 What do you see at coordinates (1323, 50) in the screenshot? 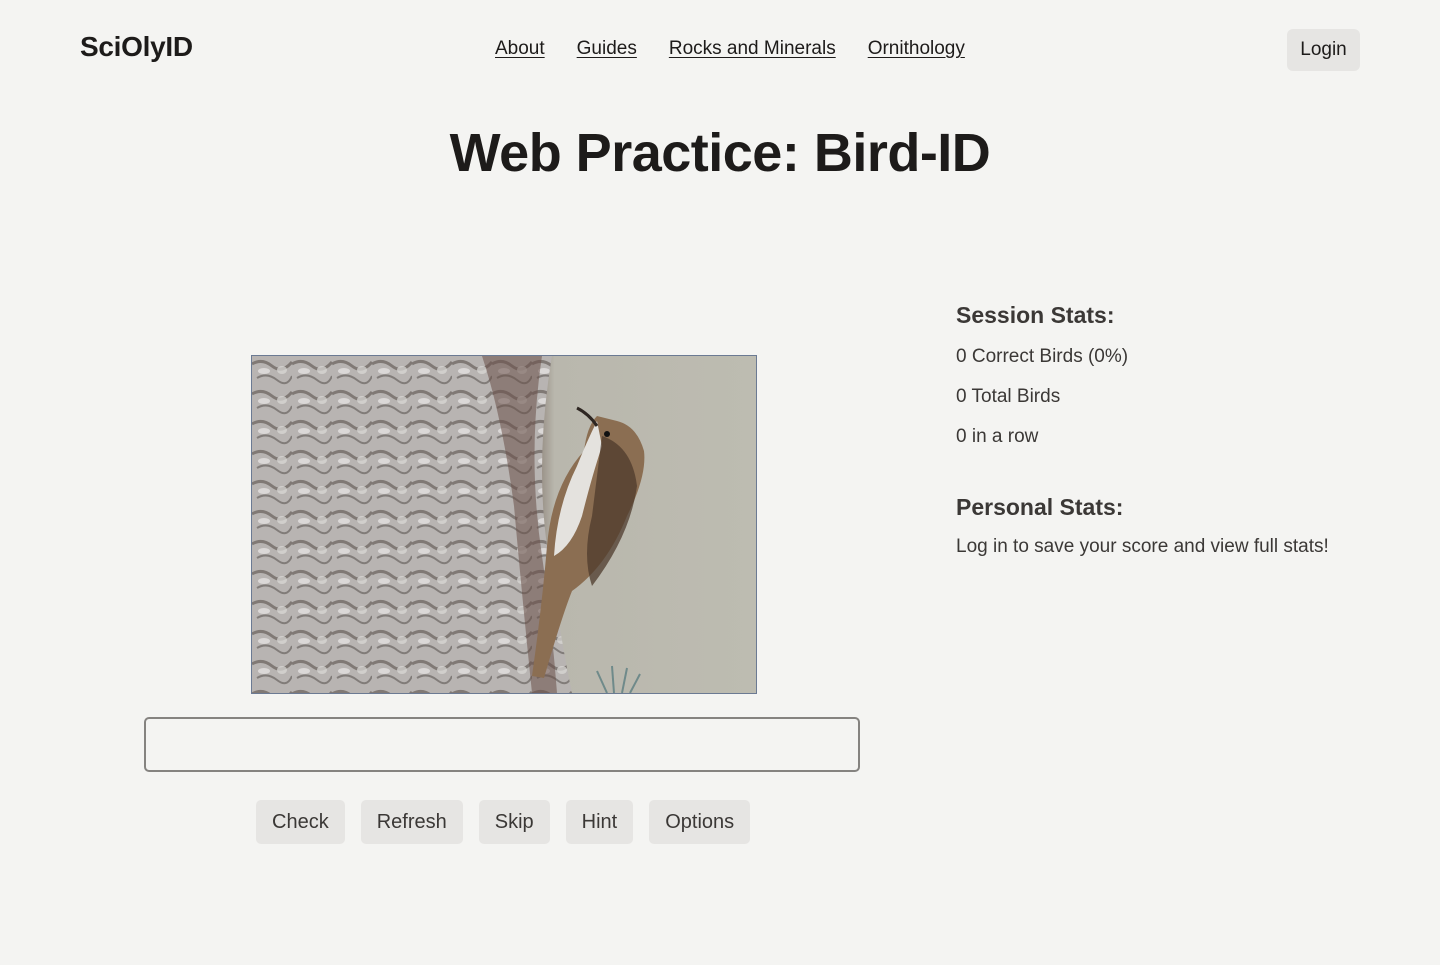
I see `login-button: Login` at bounding box center [1323, 50].